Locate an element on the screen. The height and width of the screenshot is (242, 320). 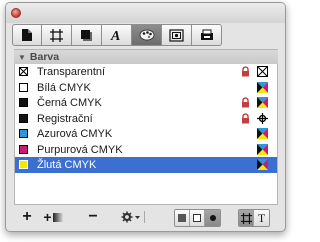
frame-target-button is located at coordinates (246, 218).